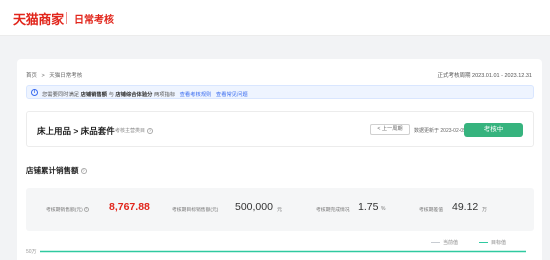 This screenshot has height=260, width=550. What do you see at coordinates (34, 92) in the screenshot?
I see `info-icon: i` at bounding box center [34, 92].